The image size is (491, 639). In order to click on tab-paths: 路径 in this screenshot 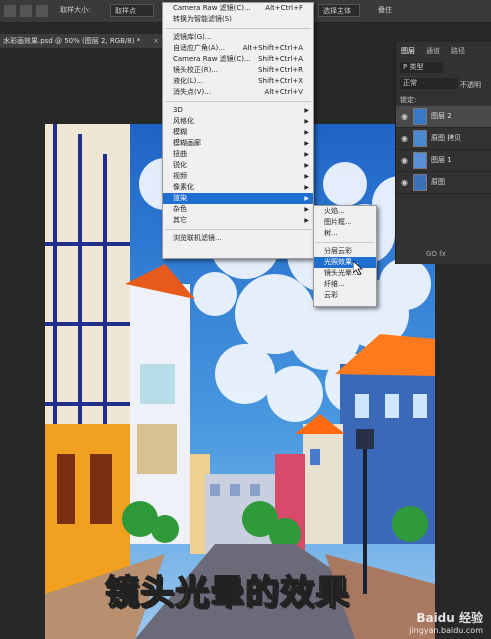, I will do `click(458, 51)`.